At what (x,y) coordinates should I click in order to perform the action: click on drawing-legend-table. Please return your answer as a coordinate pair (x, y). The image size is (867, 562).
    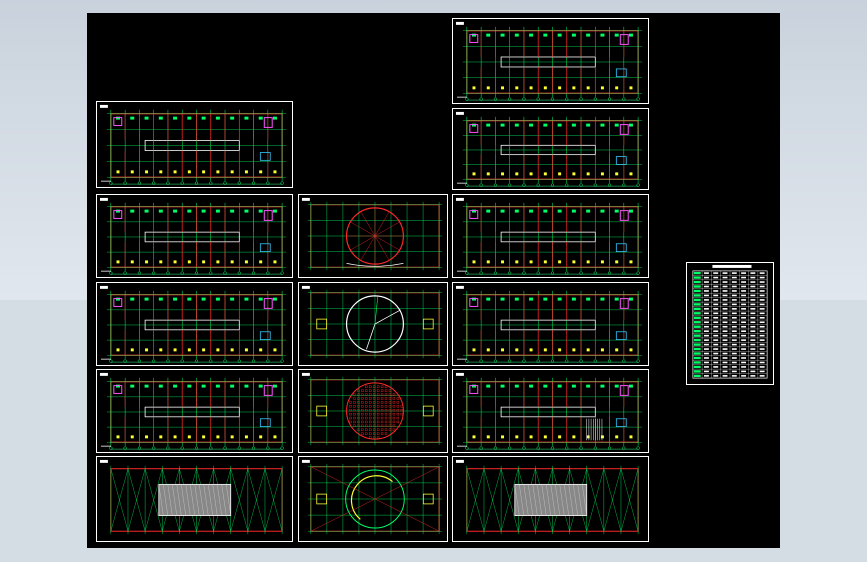
    Looking at the image, I should click on (730, 323).